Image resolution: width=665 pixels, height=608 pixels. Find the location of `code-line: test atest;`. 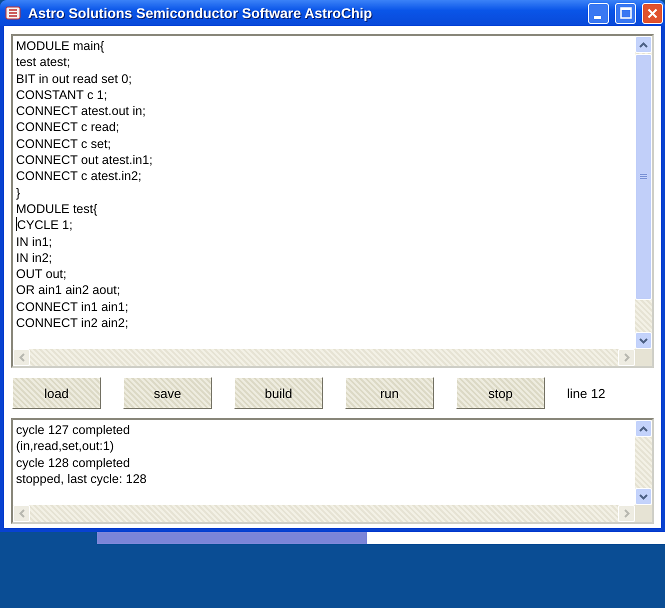

code-line: test atest; is located at coordinates (44, 62).